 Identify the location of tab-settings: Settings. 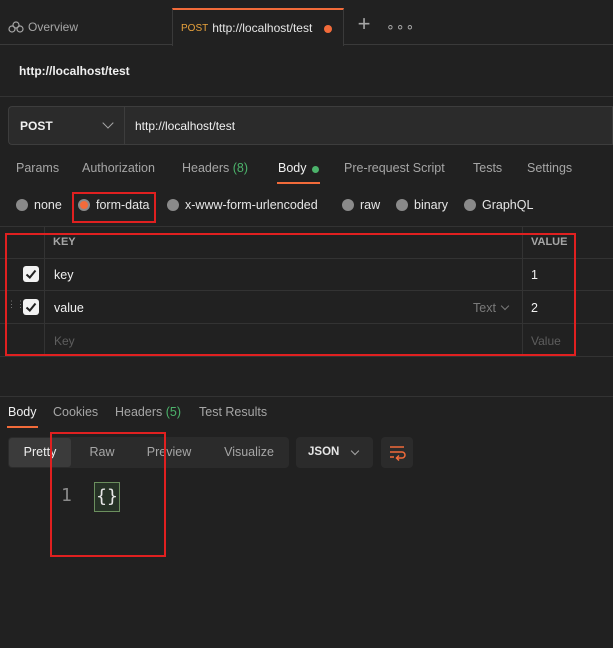
(549, 168).